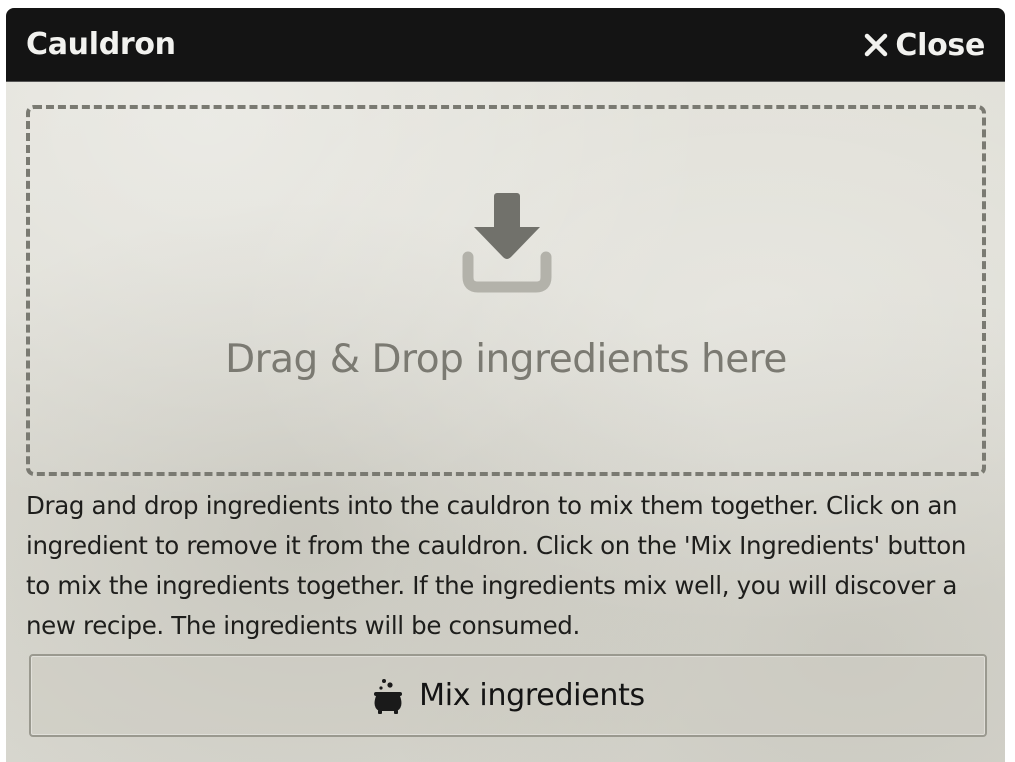 Image resolution: width=1015 pixels, height=762 pixels. What do you see at coordinates (505, 45) in the screenshot?
I see `window-header: Cauldron Close` at bounding box center [505, 45].